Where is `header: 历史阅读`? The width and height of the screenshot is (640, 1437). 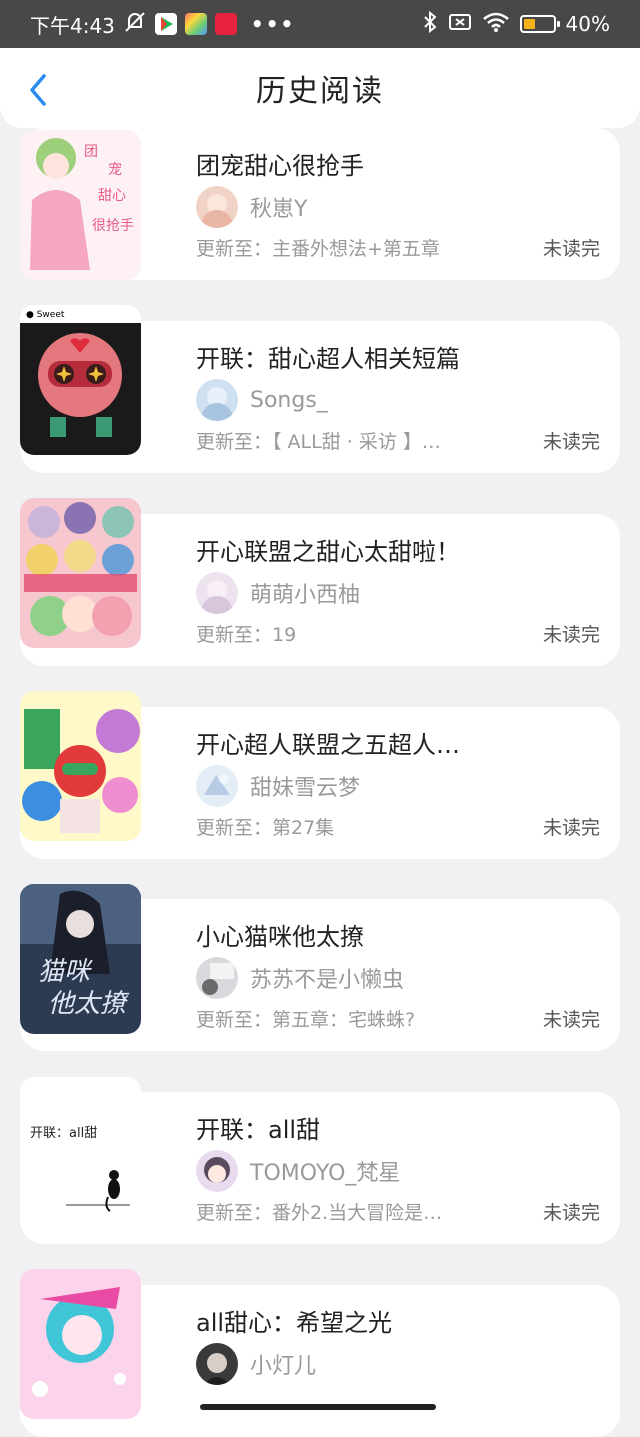
header: 历史阅读 is located at coordinates (320, 88).